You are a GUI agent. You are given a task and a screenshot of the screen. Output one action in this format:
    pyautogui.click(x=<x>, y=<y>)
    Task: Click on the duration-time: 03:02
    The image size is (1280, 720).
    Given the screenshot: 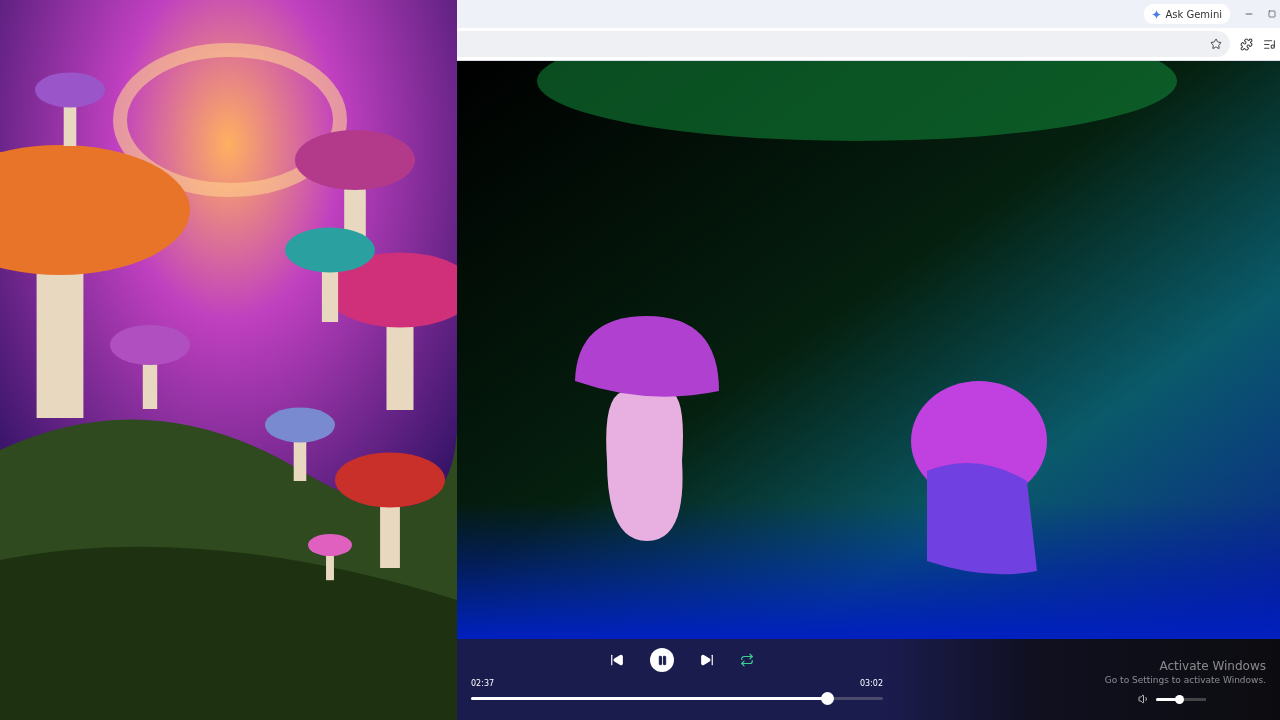 What is the action you would take?
    pyautogui.click(x=871, y=683)
    